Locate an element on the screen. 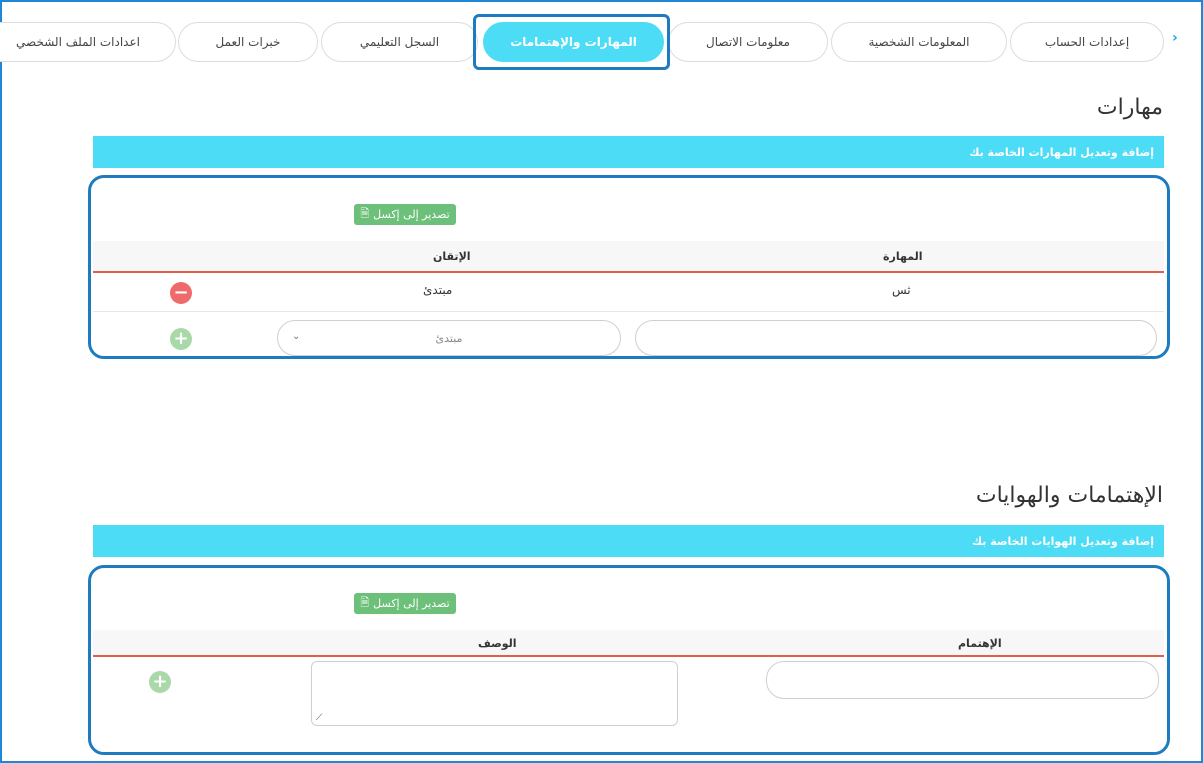  resize-handle-icon: ⟋ is located at coordinates (319, 718).